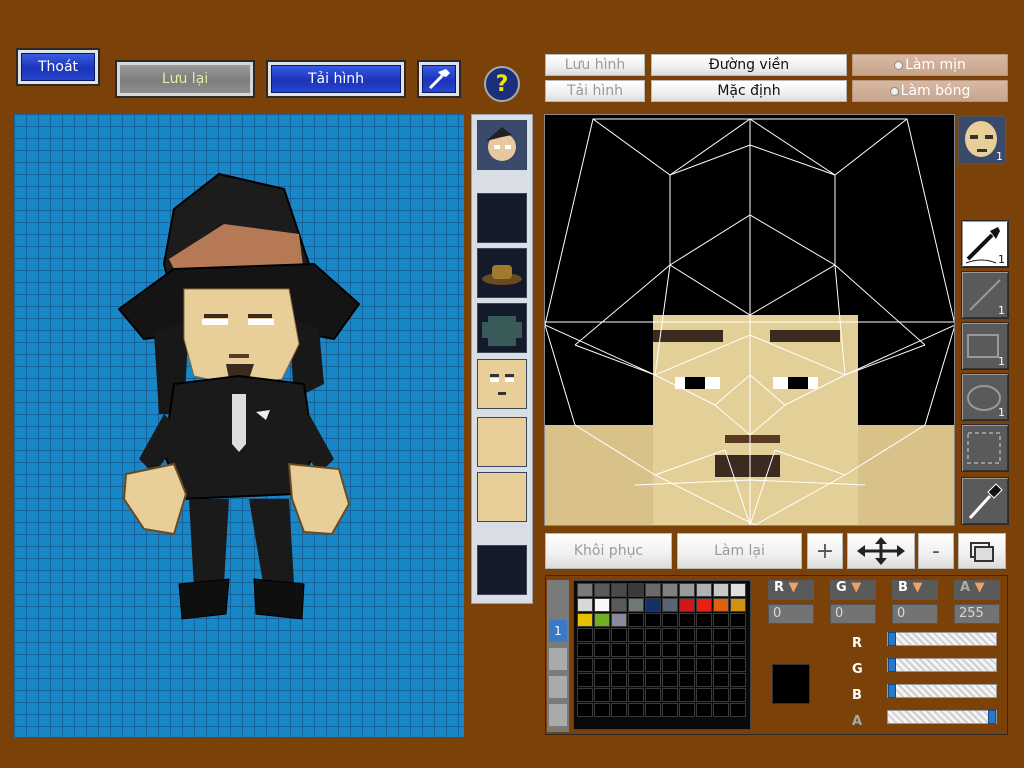  What do you see at coordinates (942, 691) in the screenshot?
I see `b-slider` at bounding box center [942, 691].